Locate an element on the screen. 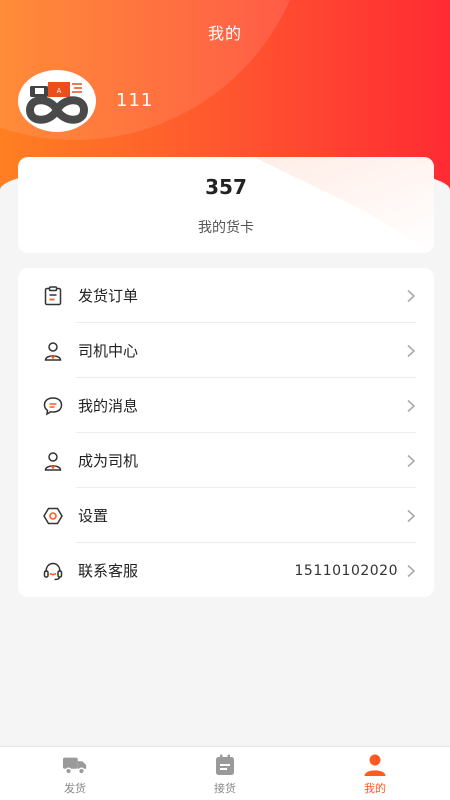 This screenshot has width=450, height=800. tab-label: 接货 is located at coordinates (225, 788).